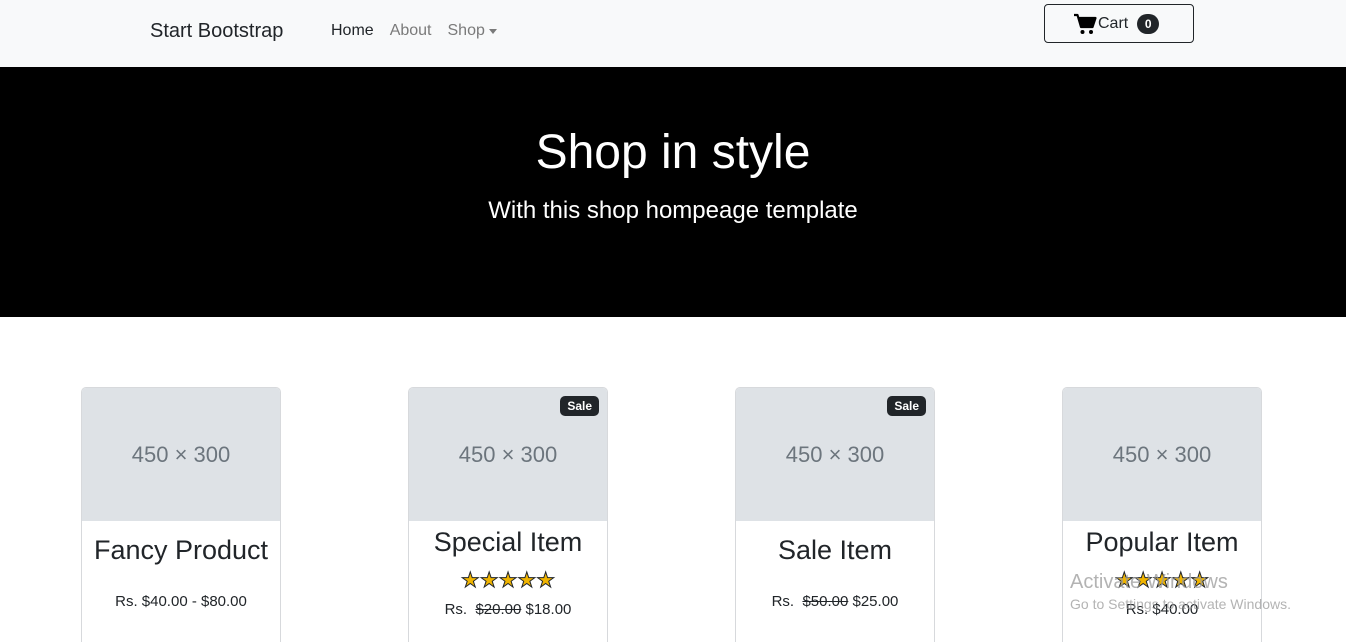 This screenshot has height=642, width=1348. What do you see at coordinates (1162, 609) in the screenshot?
I see `product-price: Rs. $40.00` at bounding box center [1162, 609].